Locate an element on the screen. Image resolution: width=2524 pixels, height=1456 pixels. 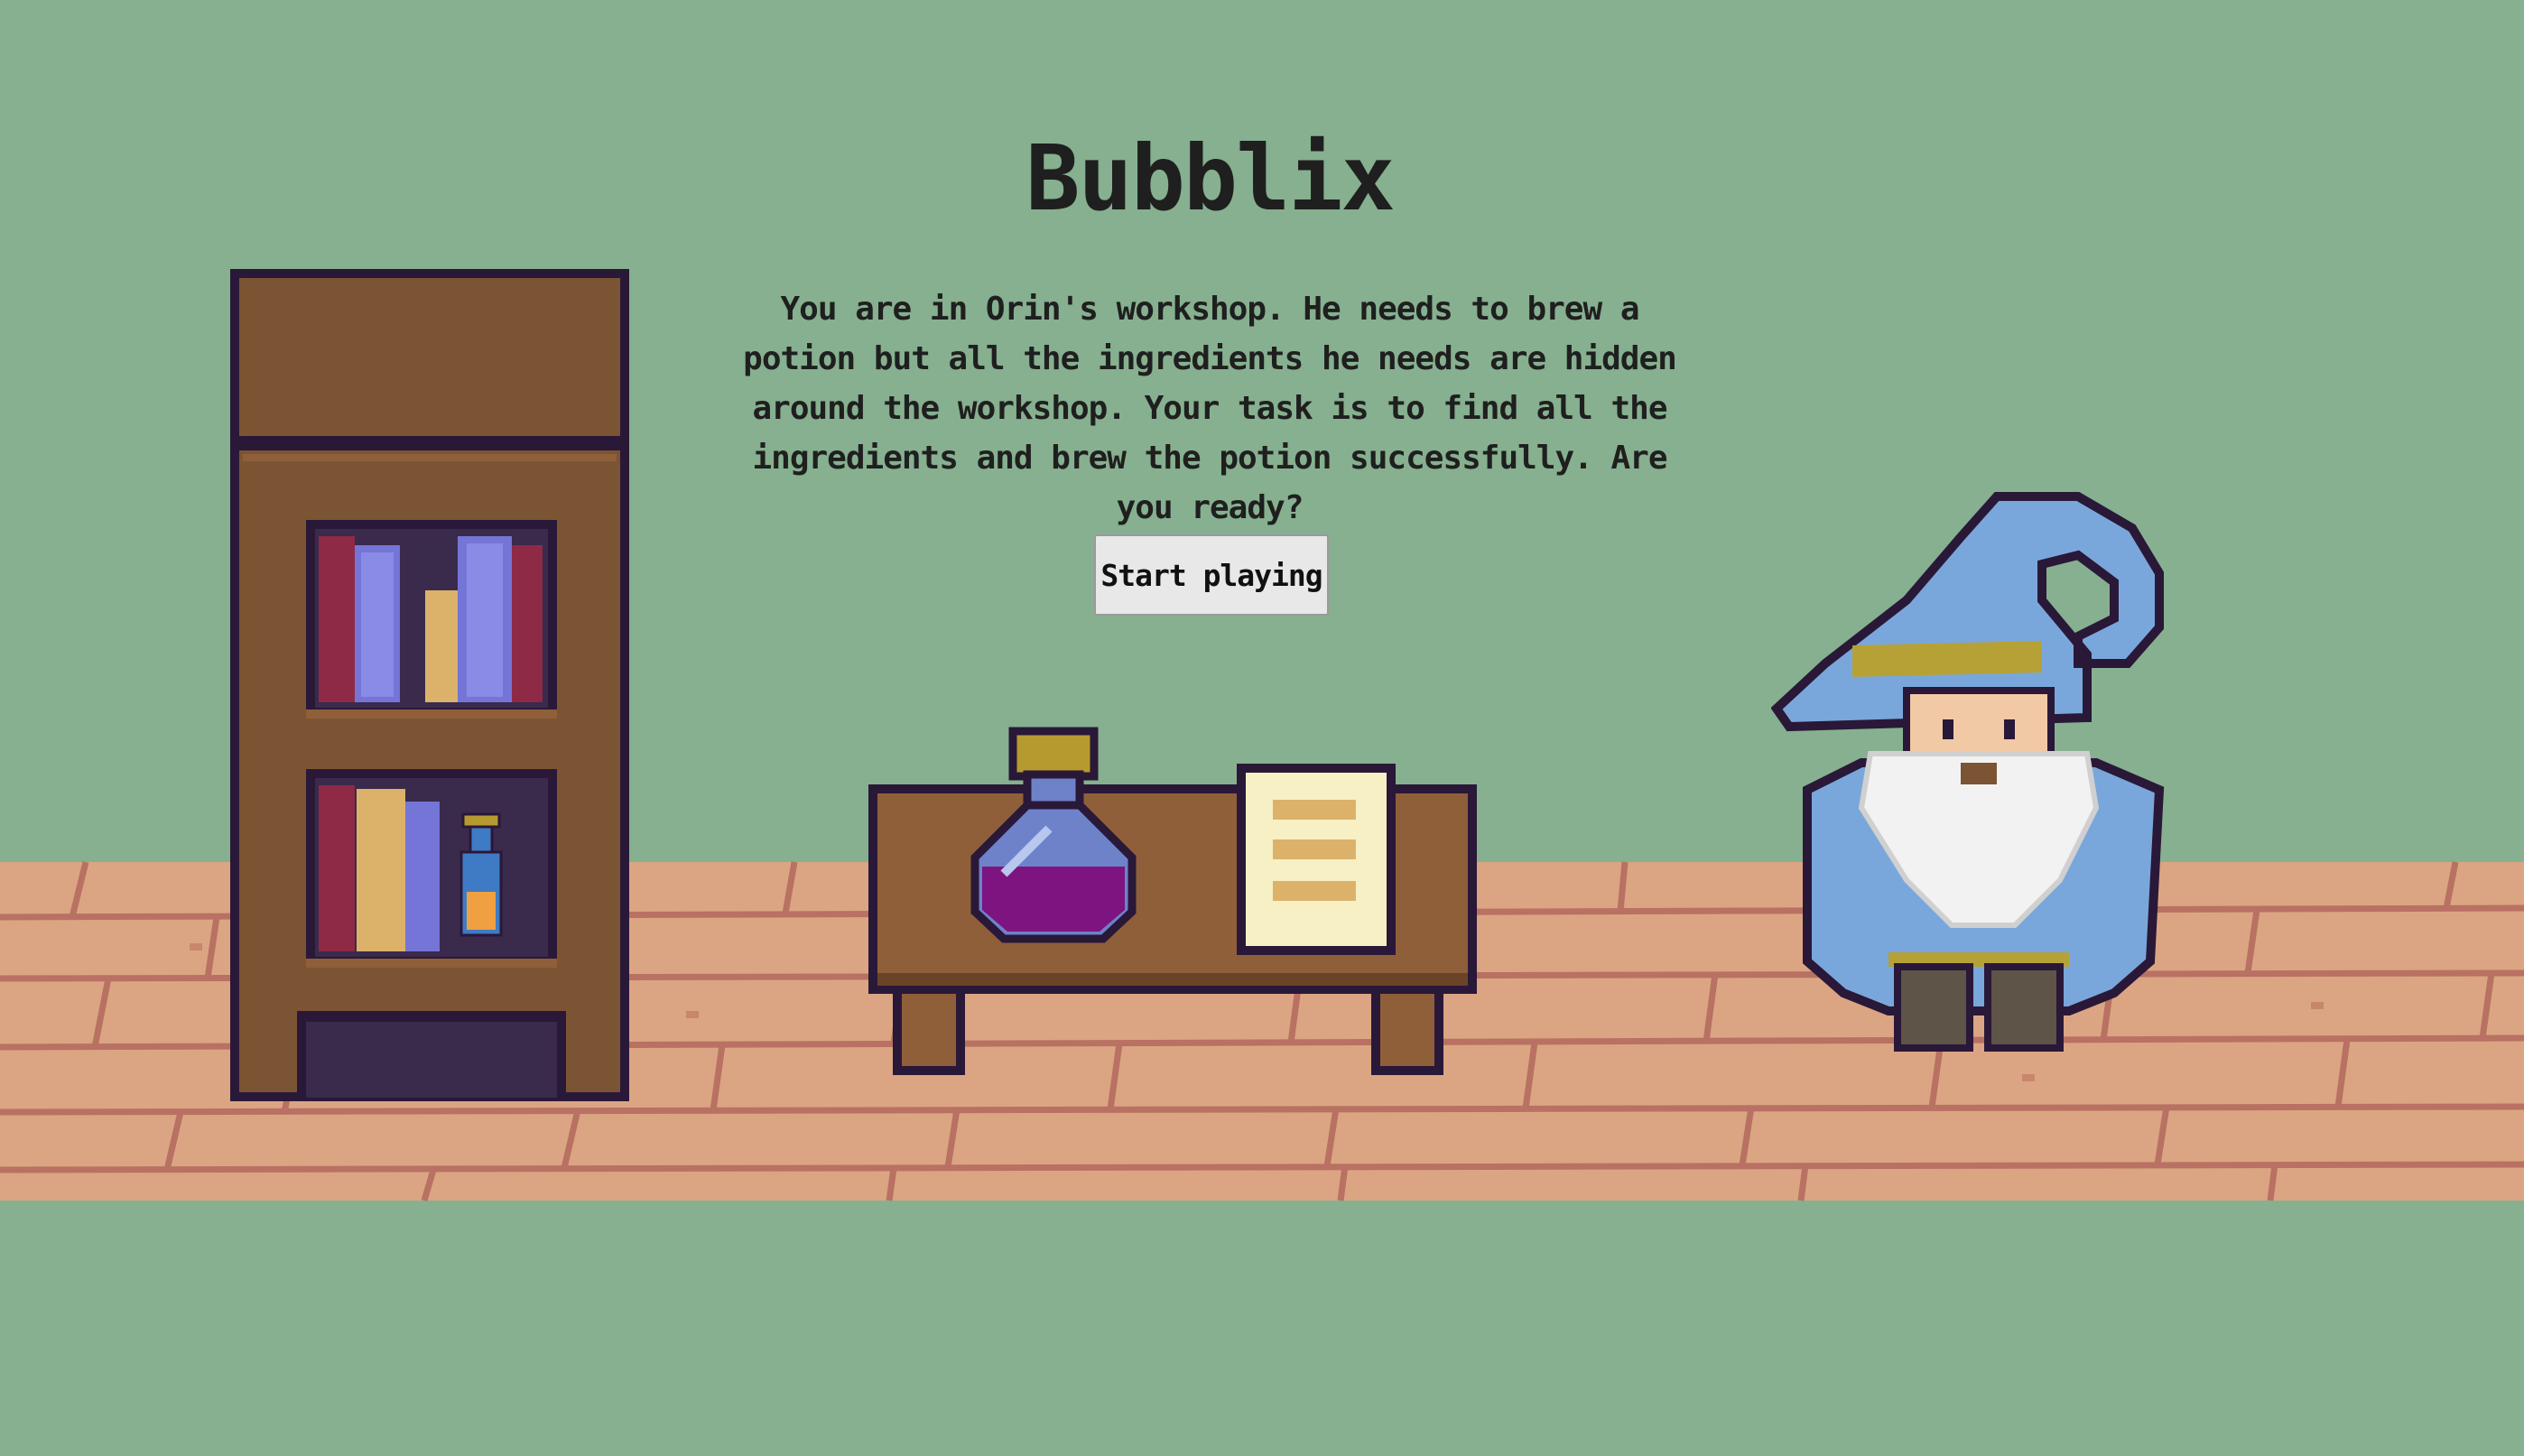
potion-flask-icon is located at coordinates (1053, 835).